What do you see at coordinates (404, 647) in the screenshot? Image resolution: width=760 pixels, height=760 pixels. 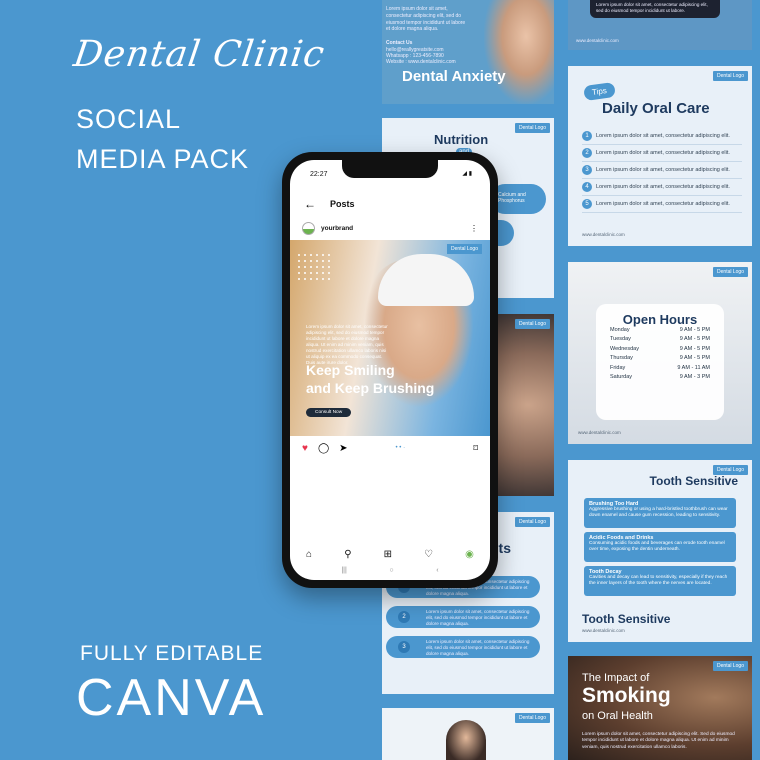 I see `treatment-num: 3` at bounding box center [404, 647].